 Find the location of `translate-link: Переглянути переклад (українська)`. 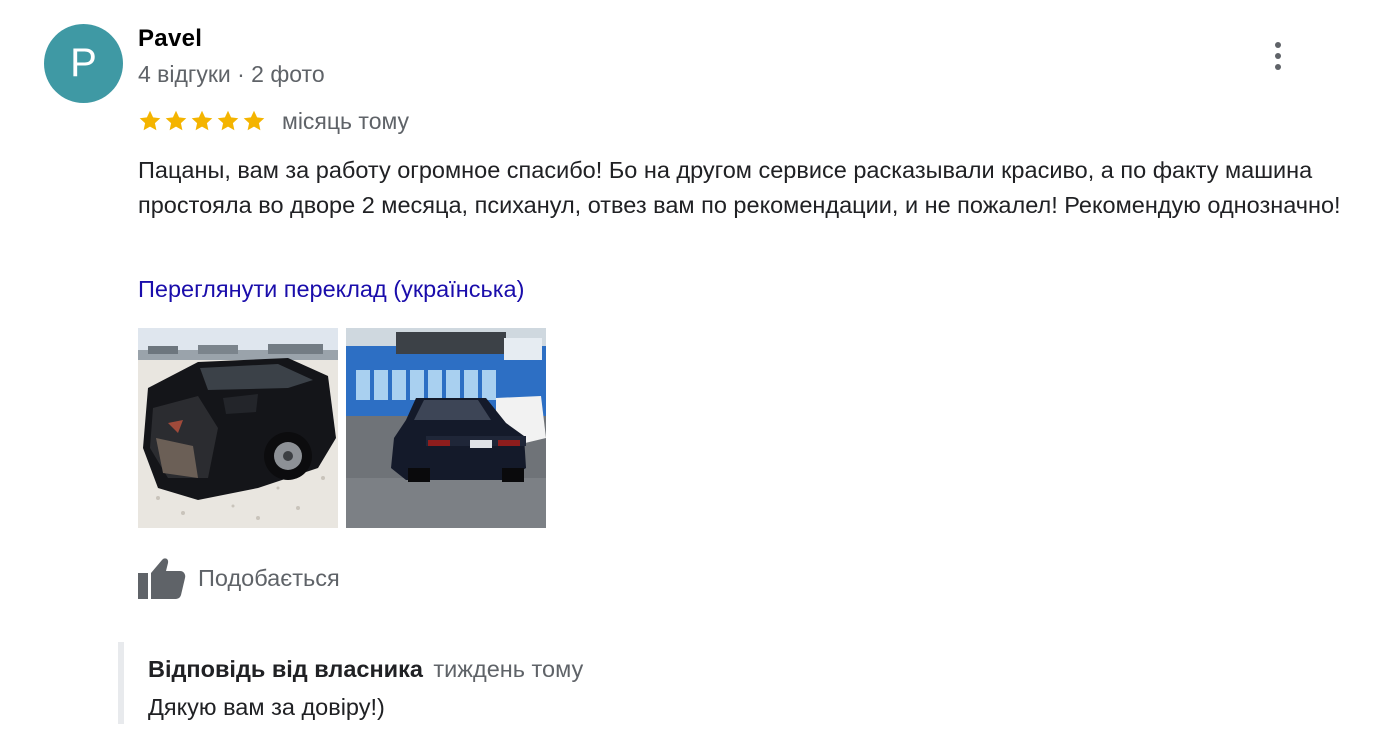

translate-link: Переглянути переклад (українська) is located at coordinates (331, 289).